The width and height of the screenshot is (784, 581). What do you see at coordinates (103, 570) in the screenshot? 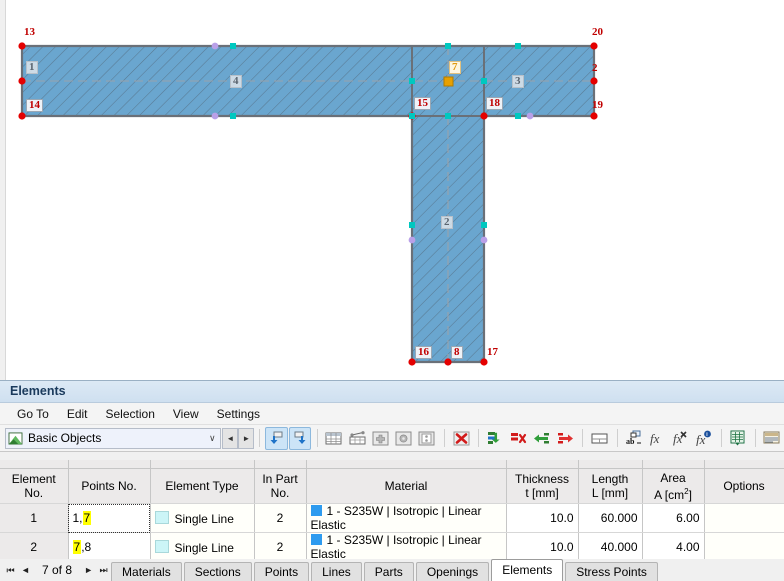
I see `nav-last-icon: ⏭` at bounding box center [103, 570].